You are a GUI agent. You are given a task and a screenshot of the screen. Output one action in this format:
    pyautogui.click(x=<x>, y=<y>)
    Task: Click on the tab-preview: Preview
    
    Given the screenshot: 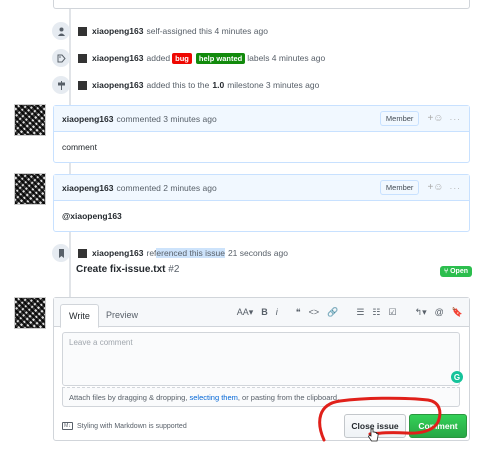 What is the action you would take?
    pyautogui.click(x=122, y=315)
    